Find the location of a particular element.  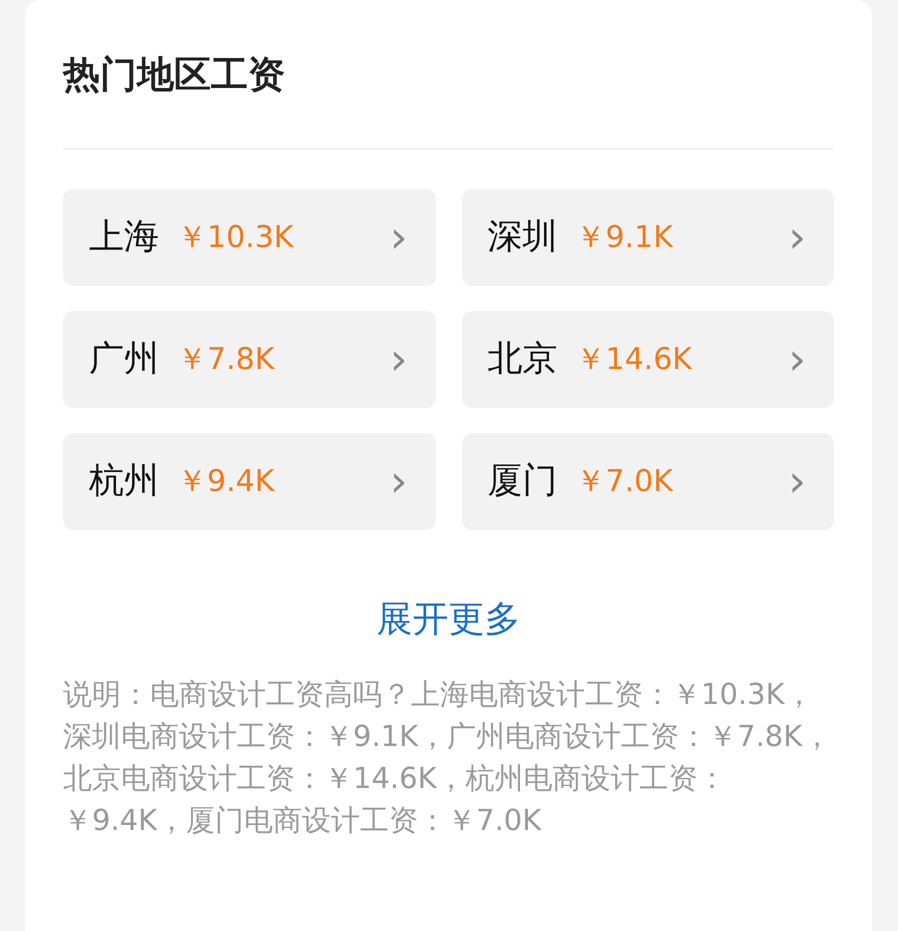

region-salary-item: 北京 ￥14.6K › is located at coordinates (648, 359).